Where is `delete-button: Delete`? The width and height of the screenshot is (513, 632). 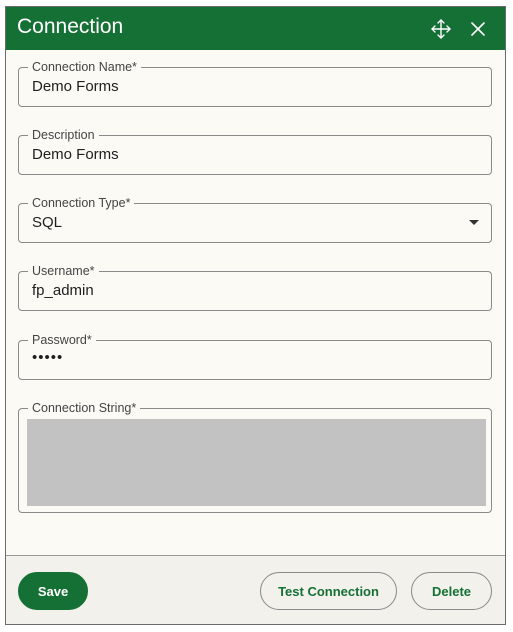
delete-button: Delete is located at coordinates (451, 591).